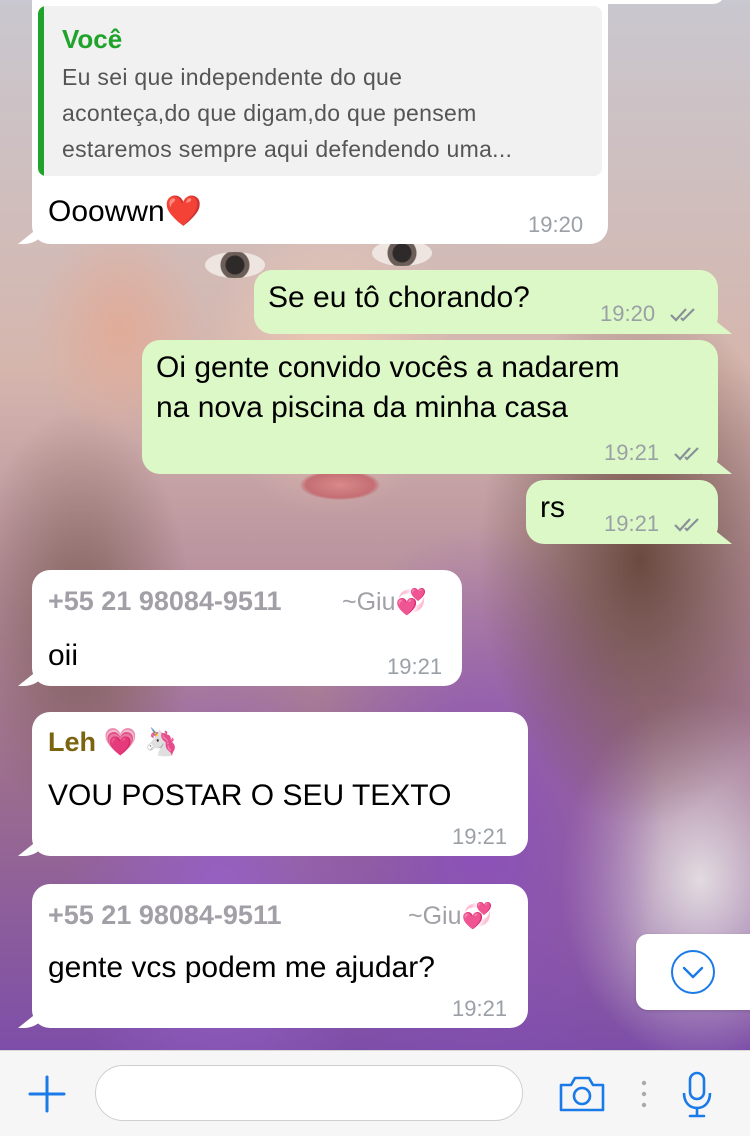  I want to click on message-input-bar, so click(375, 1093).